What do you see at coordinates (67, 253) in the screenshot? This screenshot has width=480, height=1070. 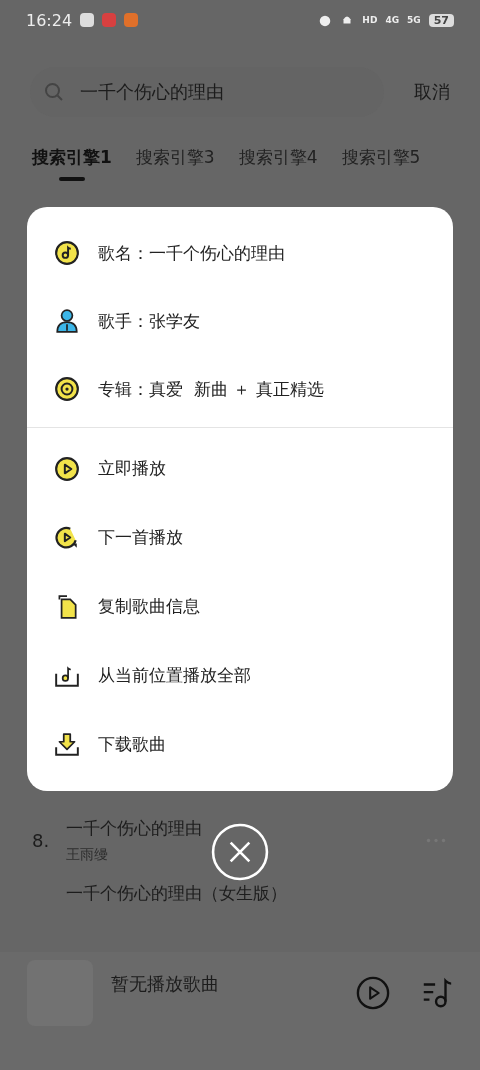 I see `music-disc-icon` at bounding box center [67, 253].